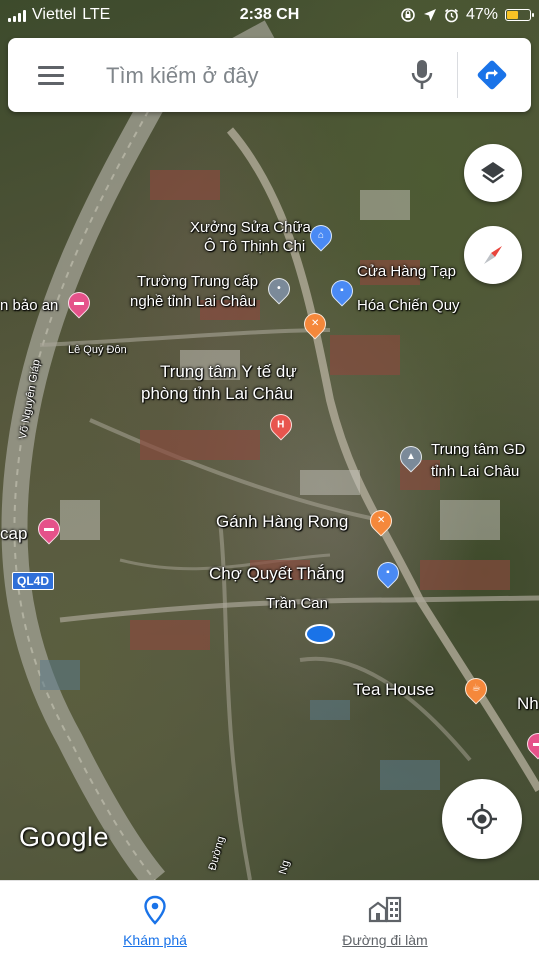  I want to click on street-label-le-quy-don: Lê Quý Đôn, so click(97, 350).